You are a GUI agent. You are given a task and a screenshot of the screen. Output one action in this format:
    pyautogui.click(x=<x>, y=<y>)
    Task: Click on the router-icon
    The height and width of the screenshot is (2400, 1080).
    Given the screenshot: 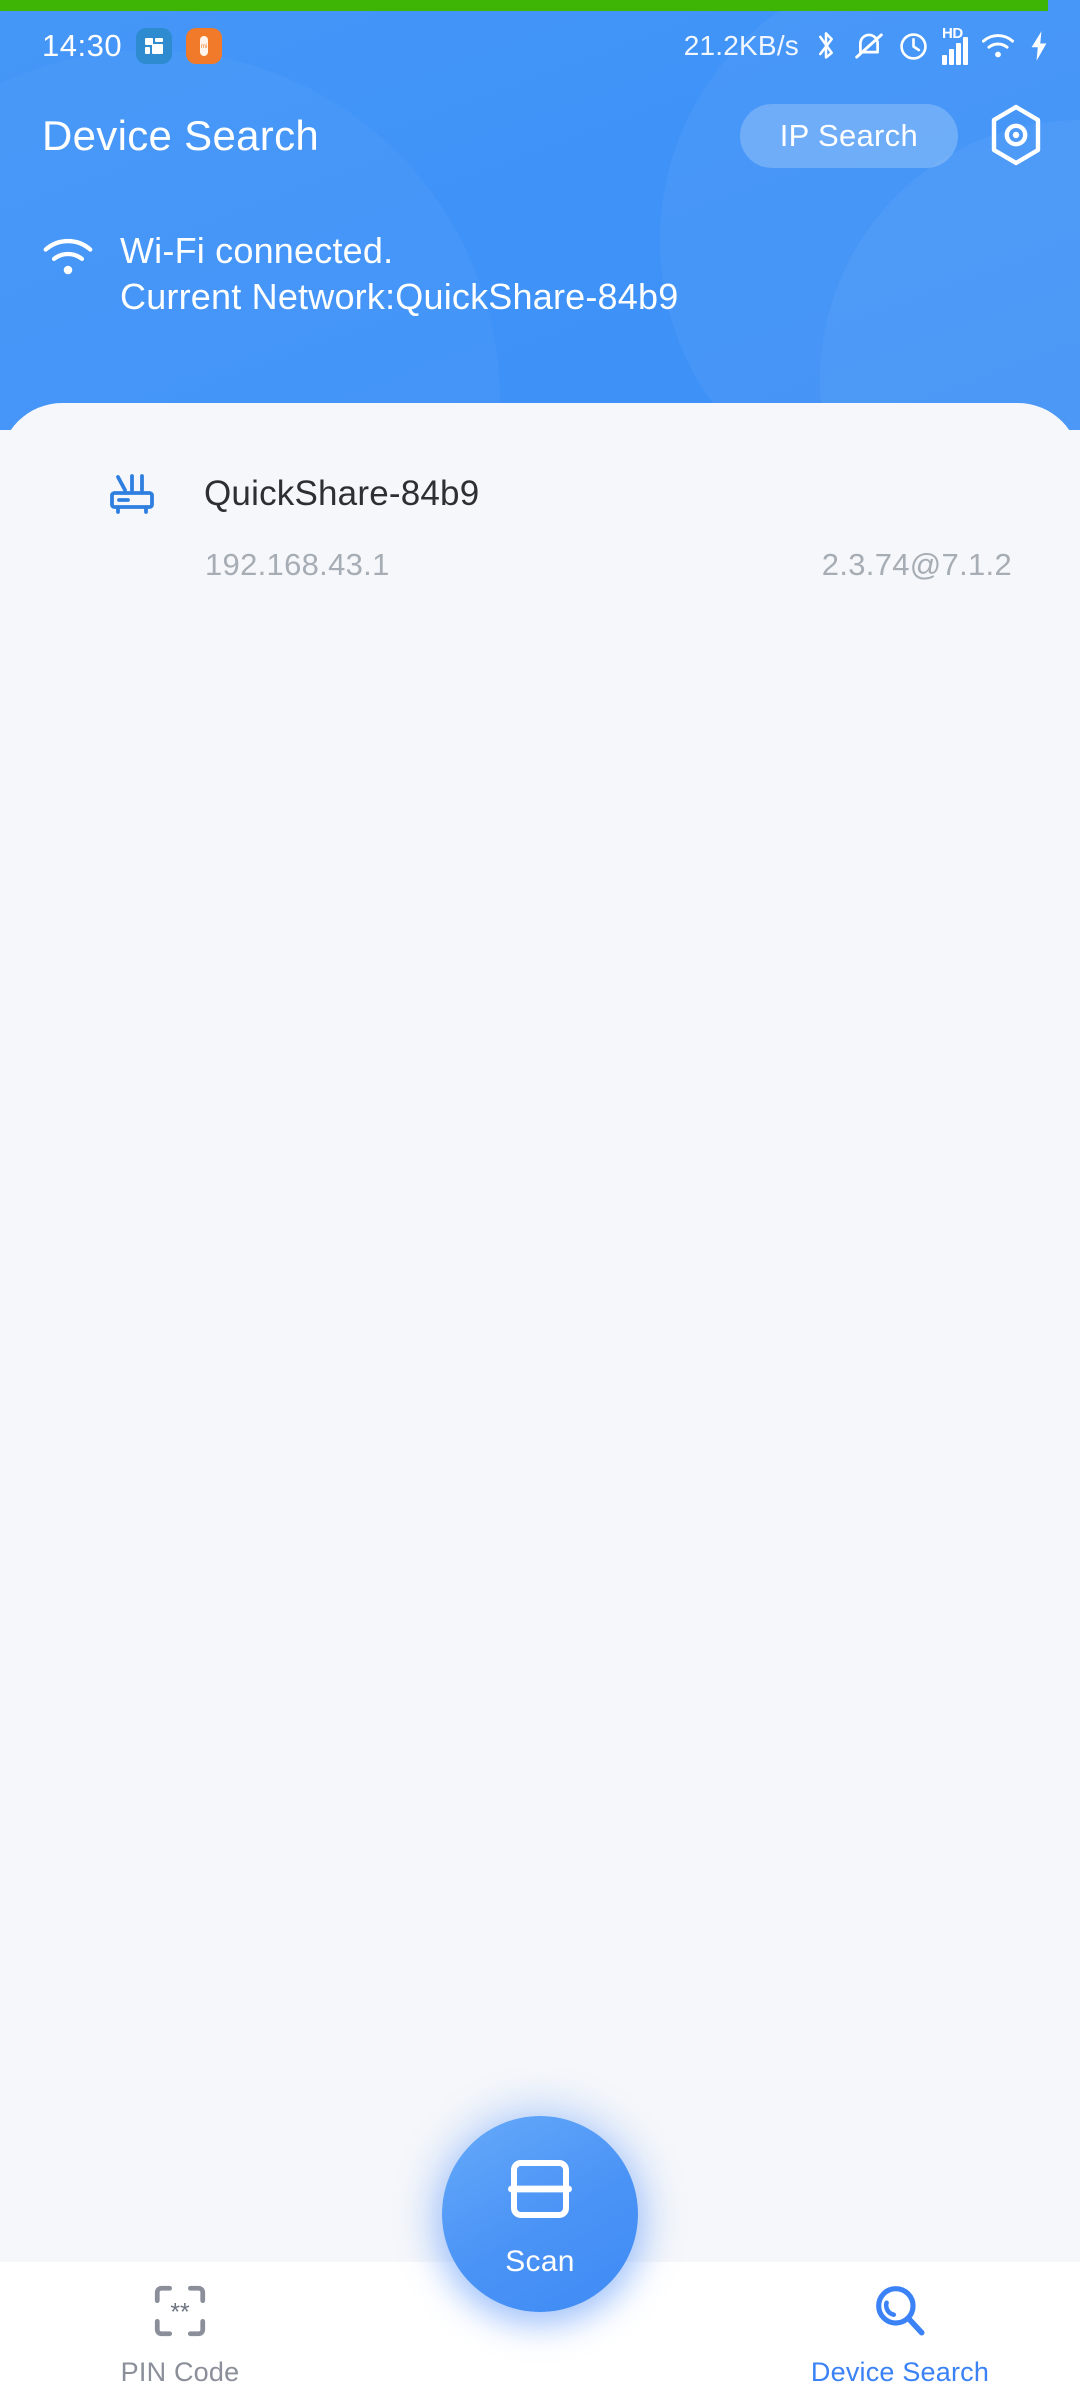 What is the action you would take?
    pyautogui.click(x=133, y=494)
    